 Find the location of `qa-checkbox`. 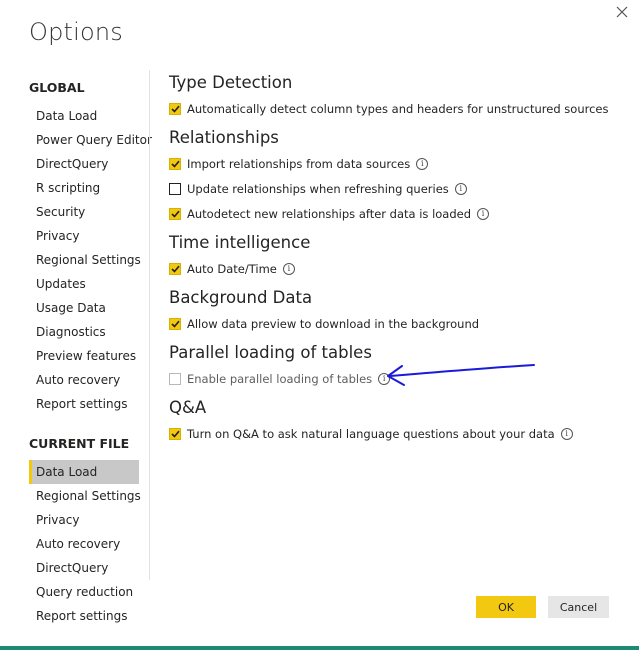

qa-checkbox is located at coordinates (175, 434).